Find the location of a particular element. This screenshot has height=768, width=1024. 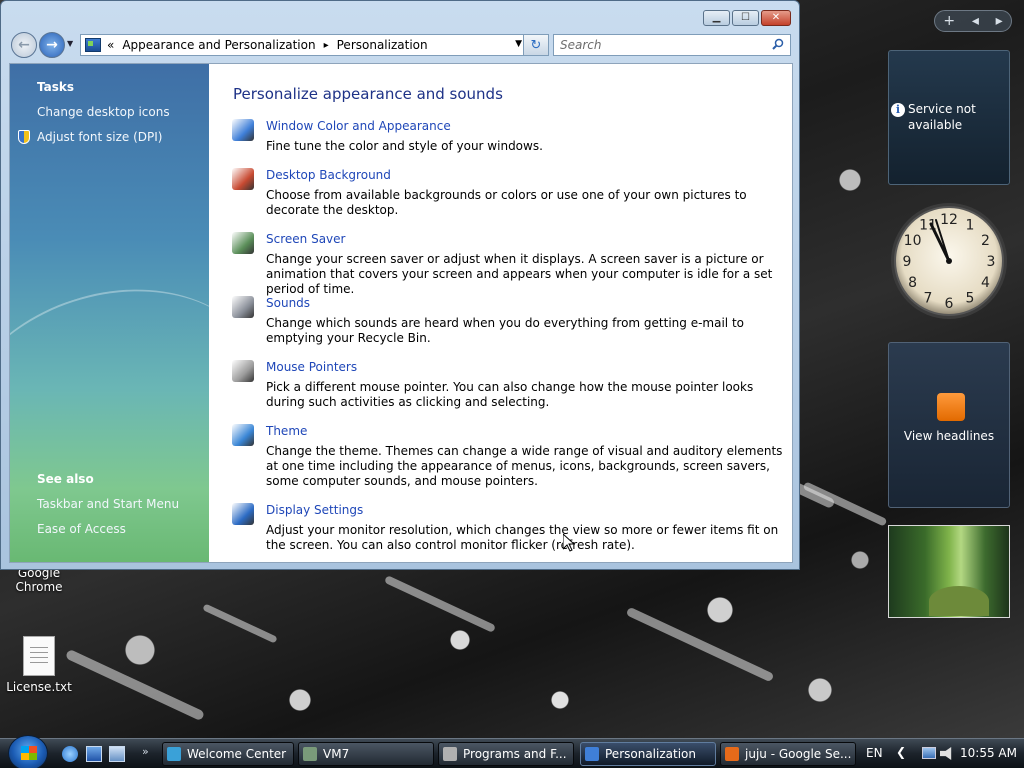

clock-numeral: 9 is located at coordinates (907, 262).